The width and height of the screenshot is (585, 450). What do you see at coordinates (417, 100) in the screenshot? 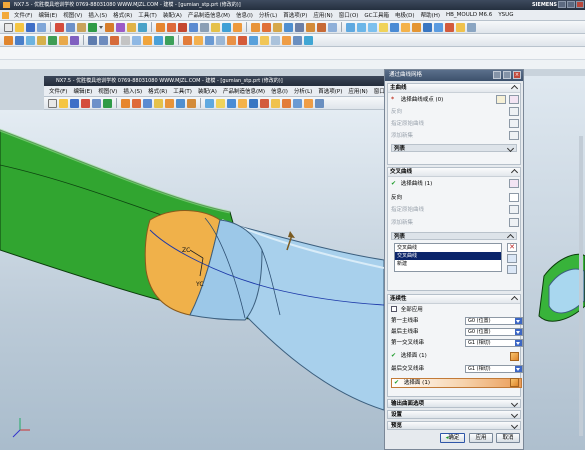
I see `select-primary-row: * 选择曲线或点 (0)` at bounding box center [417, 100].